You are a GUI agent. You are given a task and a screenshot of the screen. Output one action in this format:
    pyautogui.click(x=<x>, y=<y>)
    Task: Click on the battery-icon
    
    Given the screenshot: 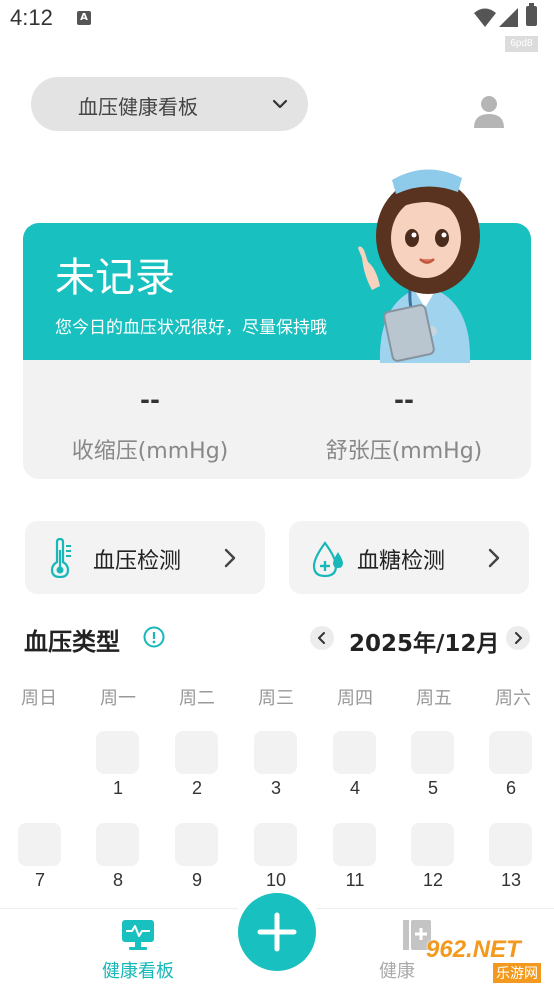 What is the action you would take?
    pyautogui.click(x=531, y=14)
    